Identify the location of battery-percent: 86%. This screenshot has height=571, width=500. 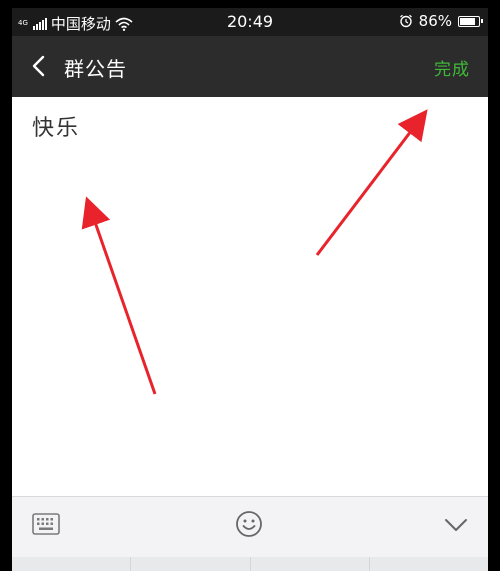
(435, 21).